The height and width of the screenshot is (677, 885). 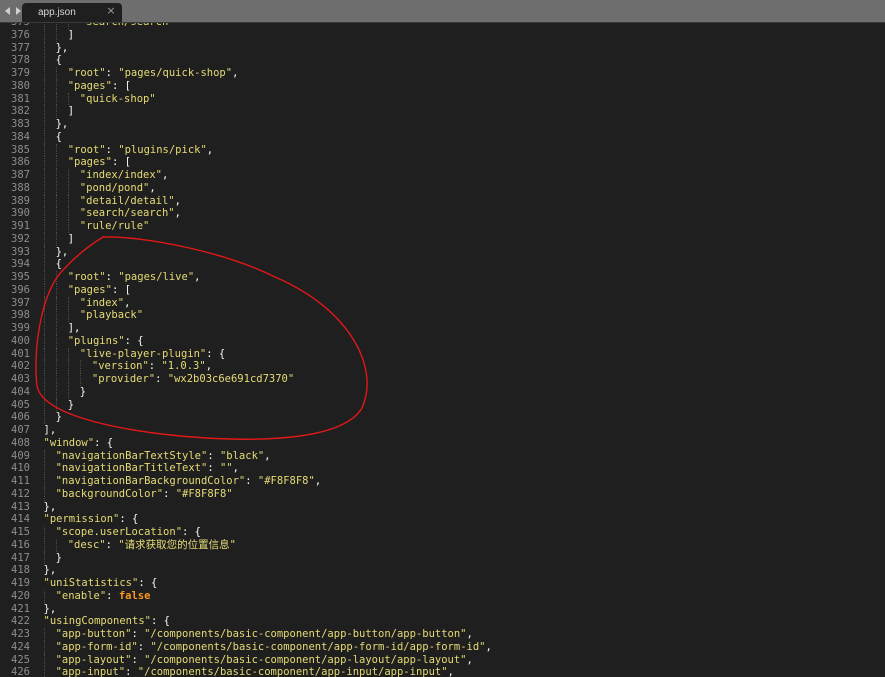 I want to click on code-token: "version", so click(x=120, y=366).